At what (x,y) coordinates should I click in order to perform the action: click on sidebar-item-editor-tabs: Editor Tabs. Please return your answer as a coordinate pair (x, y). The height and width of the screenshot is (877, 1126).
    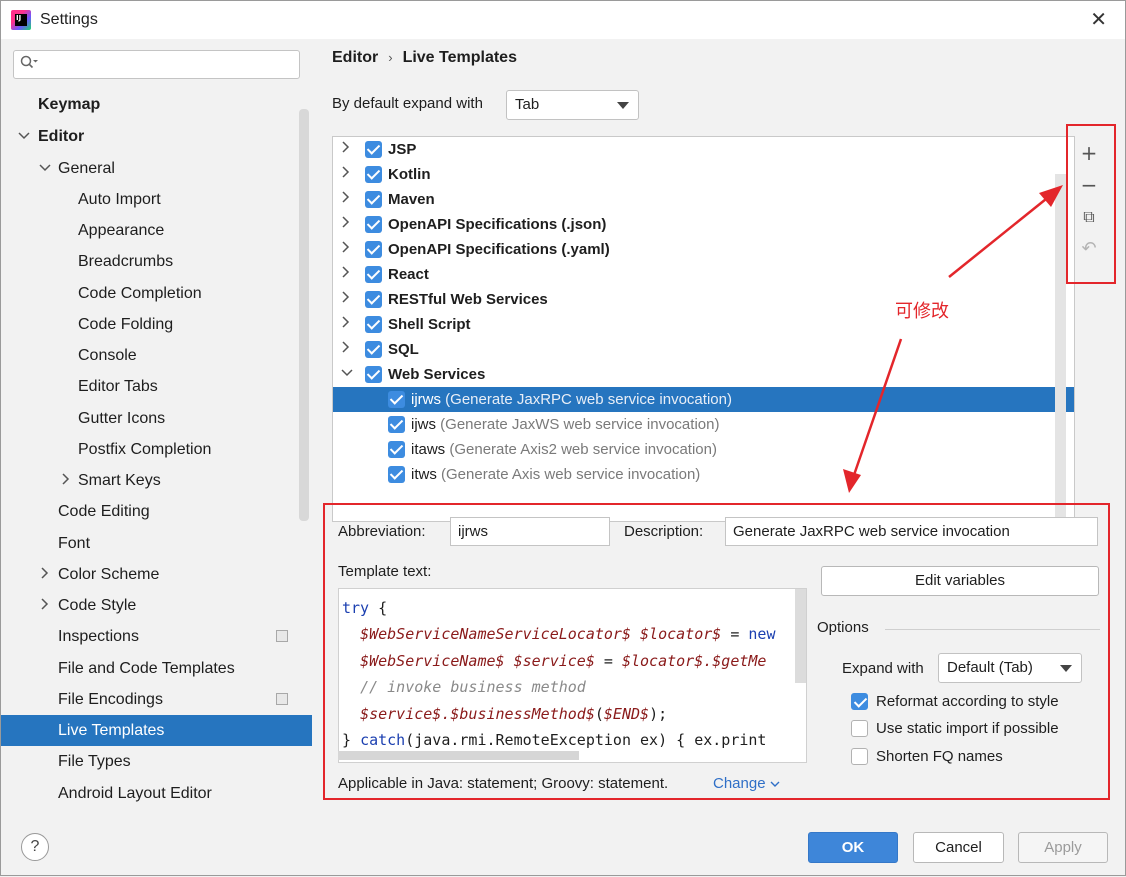
    Looking at the image, I should click on (156, 386).